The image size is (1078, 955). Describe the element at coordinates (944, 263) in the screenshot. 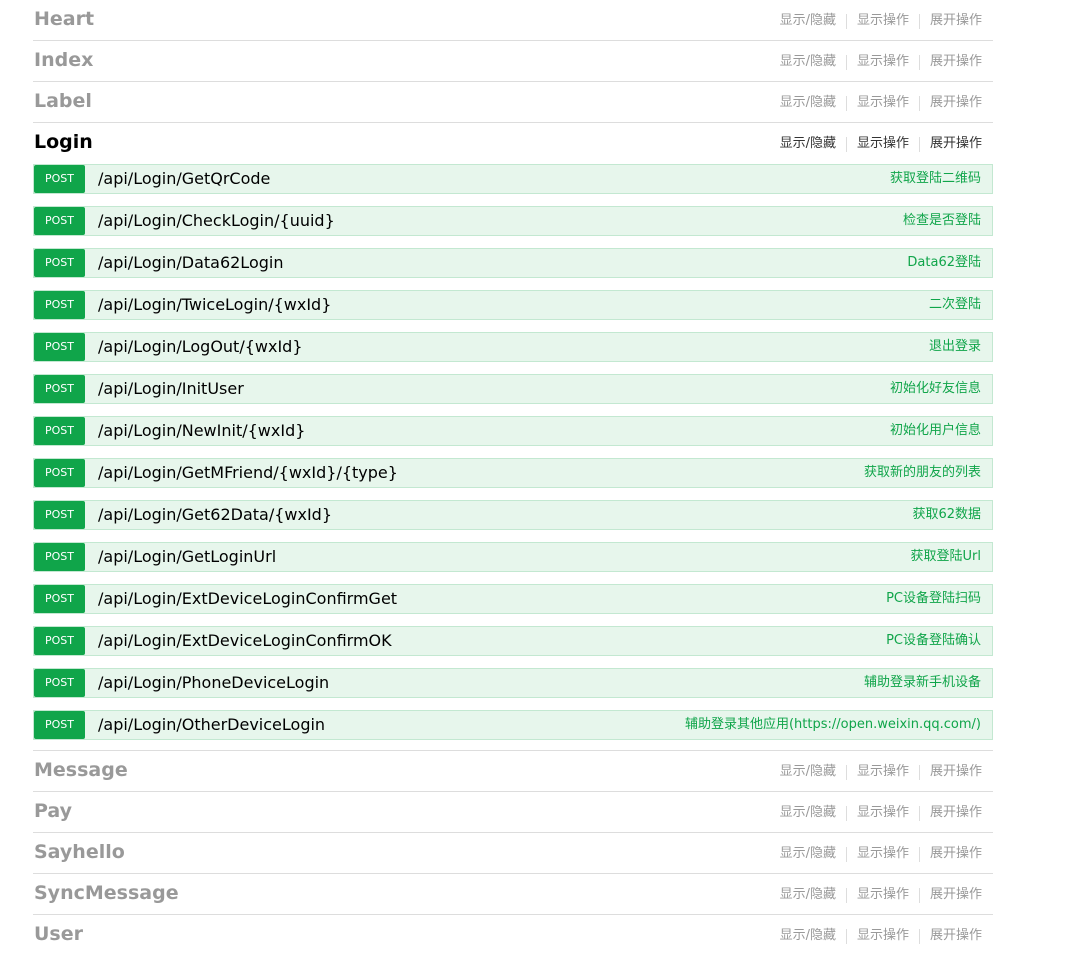

I see `operation-summary: Data62登陆` at that location.